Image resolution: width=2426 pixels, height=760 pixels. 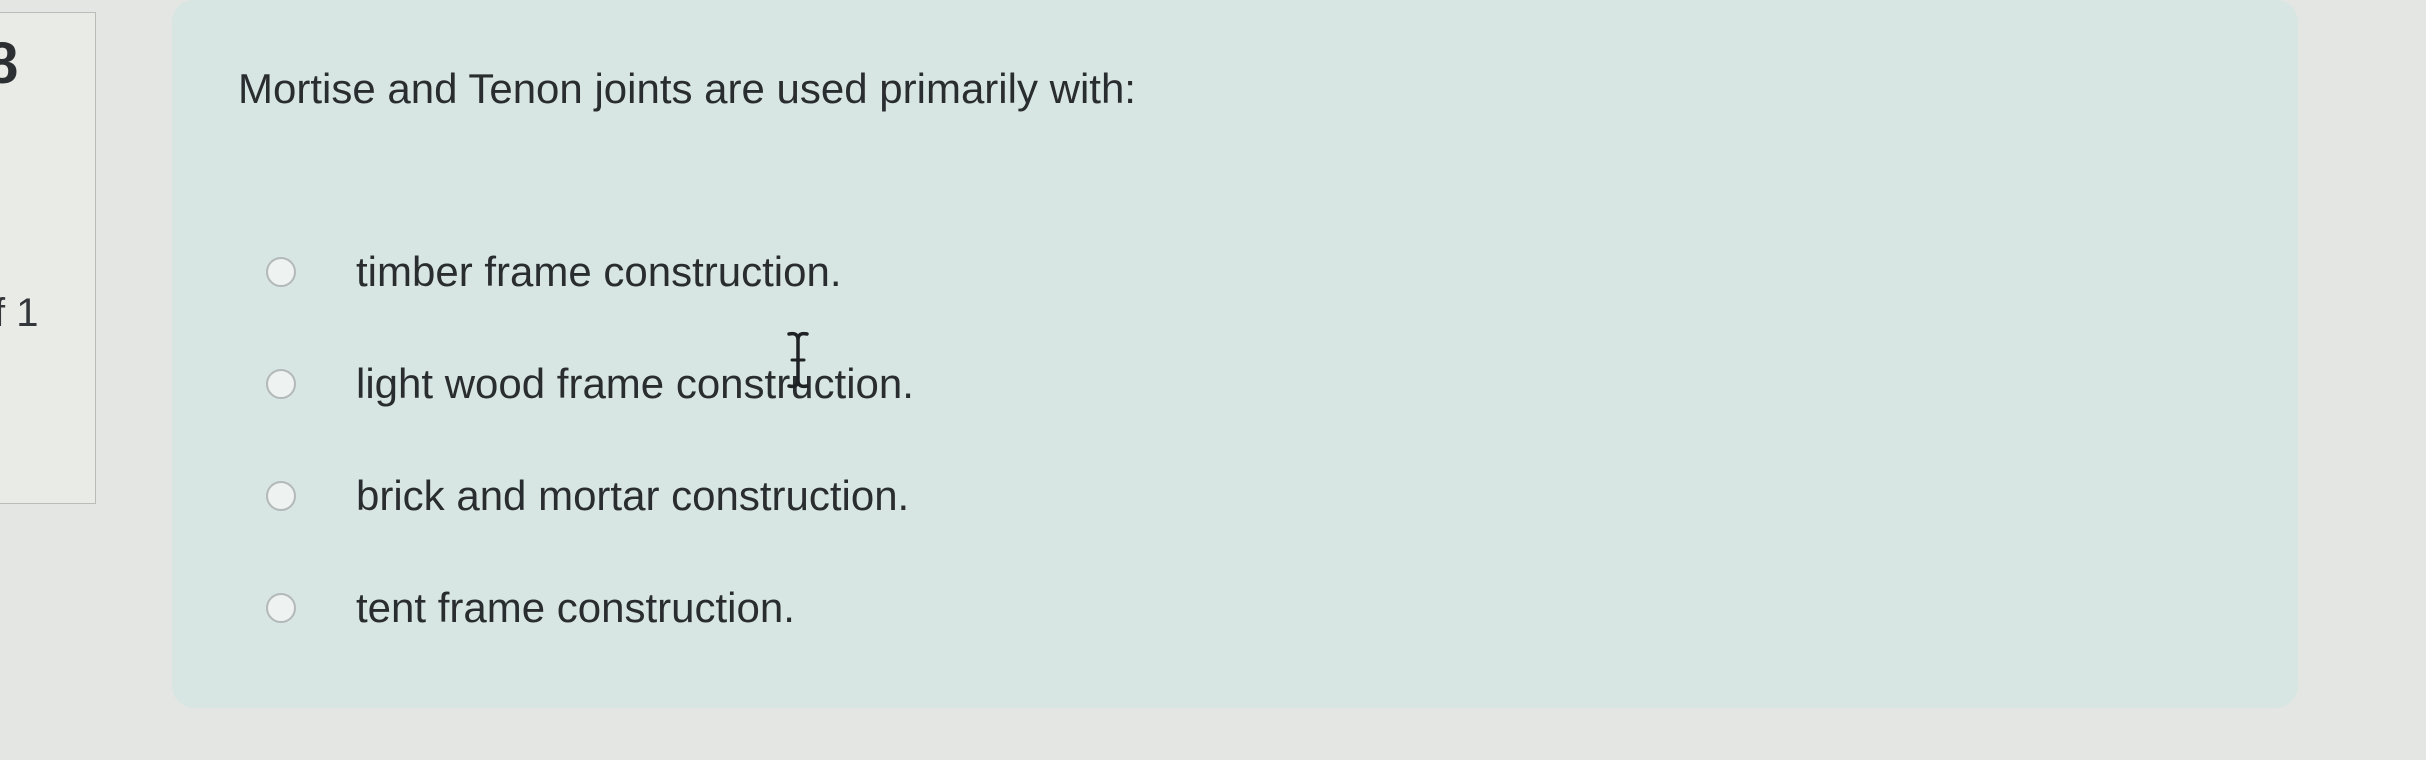 I want to click on answer-option-light-wood-frame: light wood frame construction., so click(x=590, y=384).